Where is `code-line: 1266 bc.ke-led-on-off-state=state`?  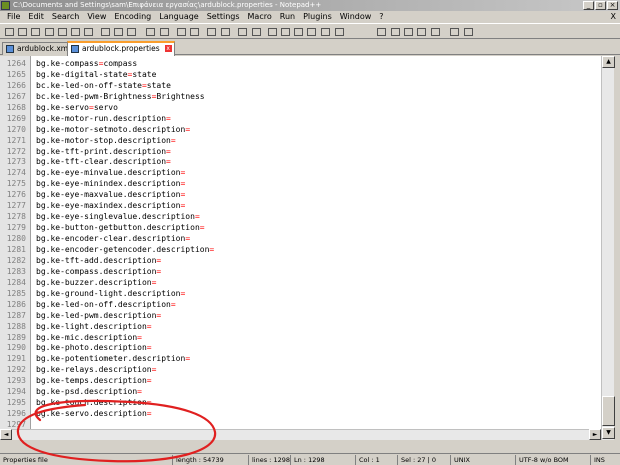
code-line: 1266 bc.ke-led-on-off-state=state is located at coordinates (300, 85).